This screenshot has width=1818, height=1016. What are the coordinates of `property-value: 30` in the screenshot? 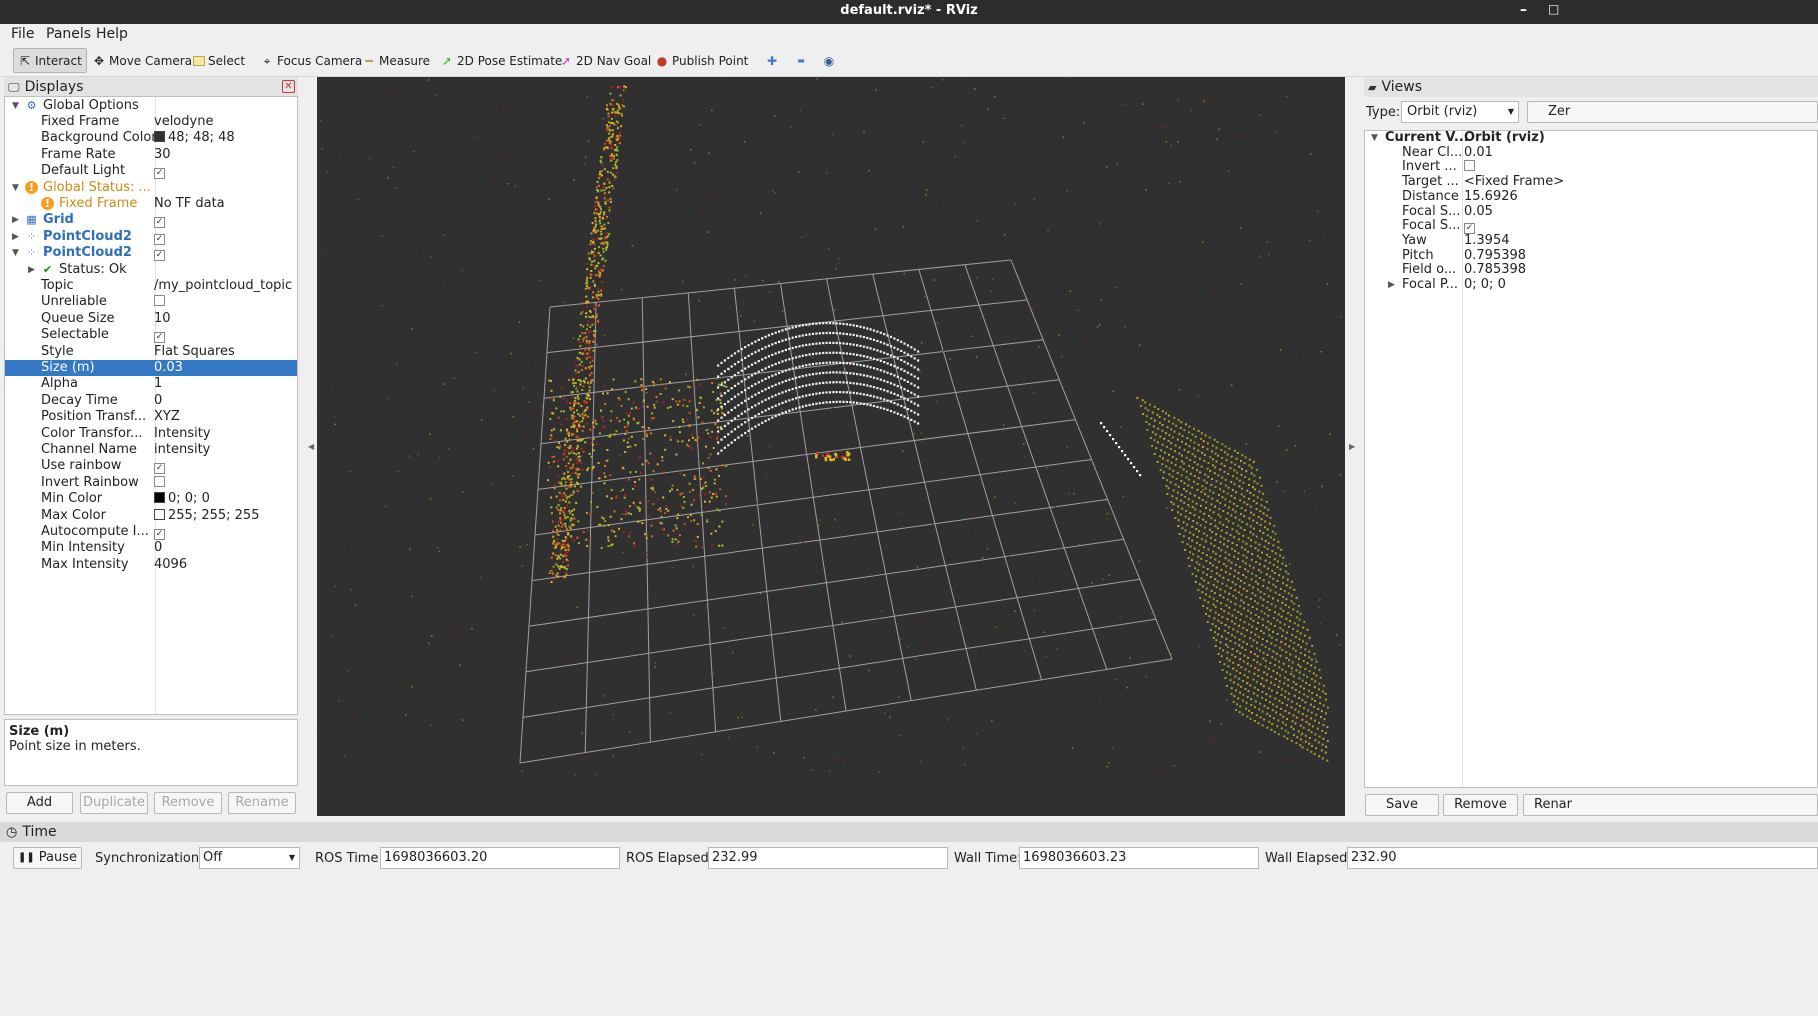 It's located at (162, 155).